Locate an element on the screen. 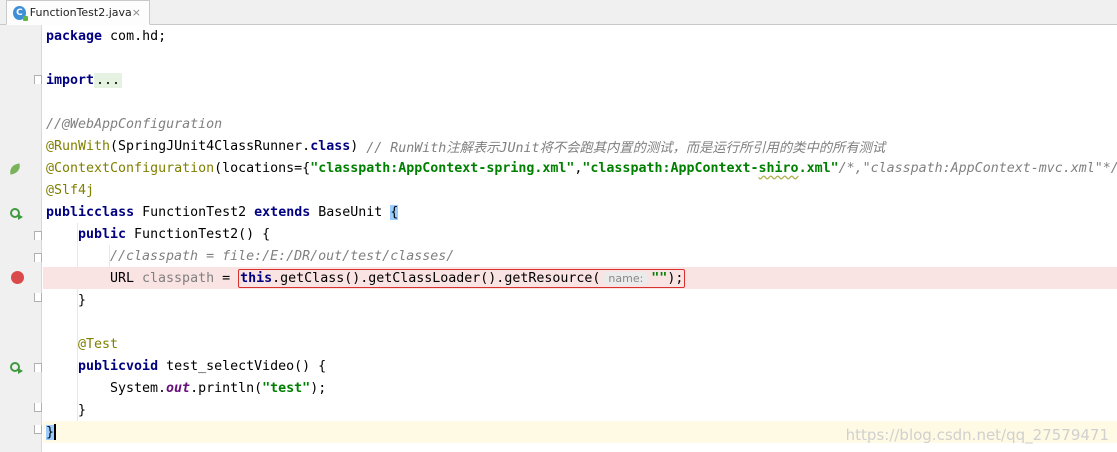 This screenshot has height=452, width=1117. code-text: , is located at coordinates (578, 168).